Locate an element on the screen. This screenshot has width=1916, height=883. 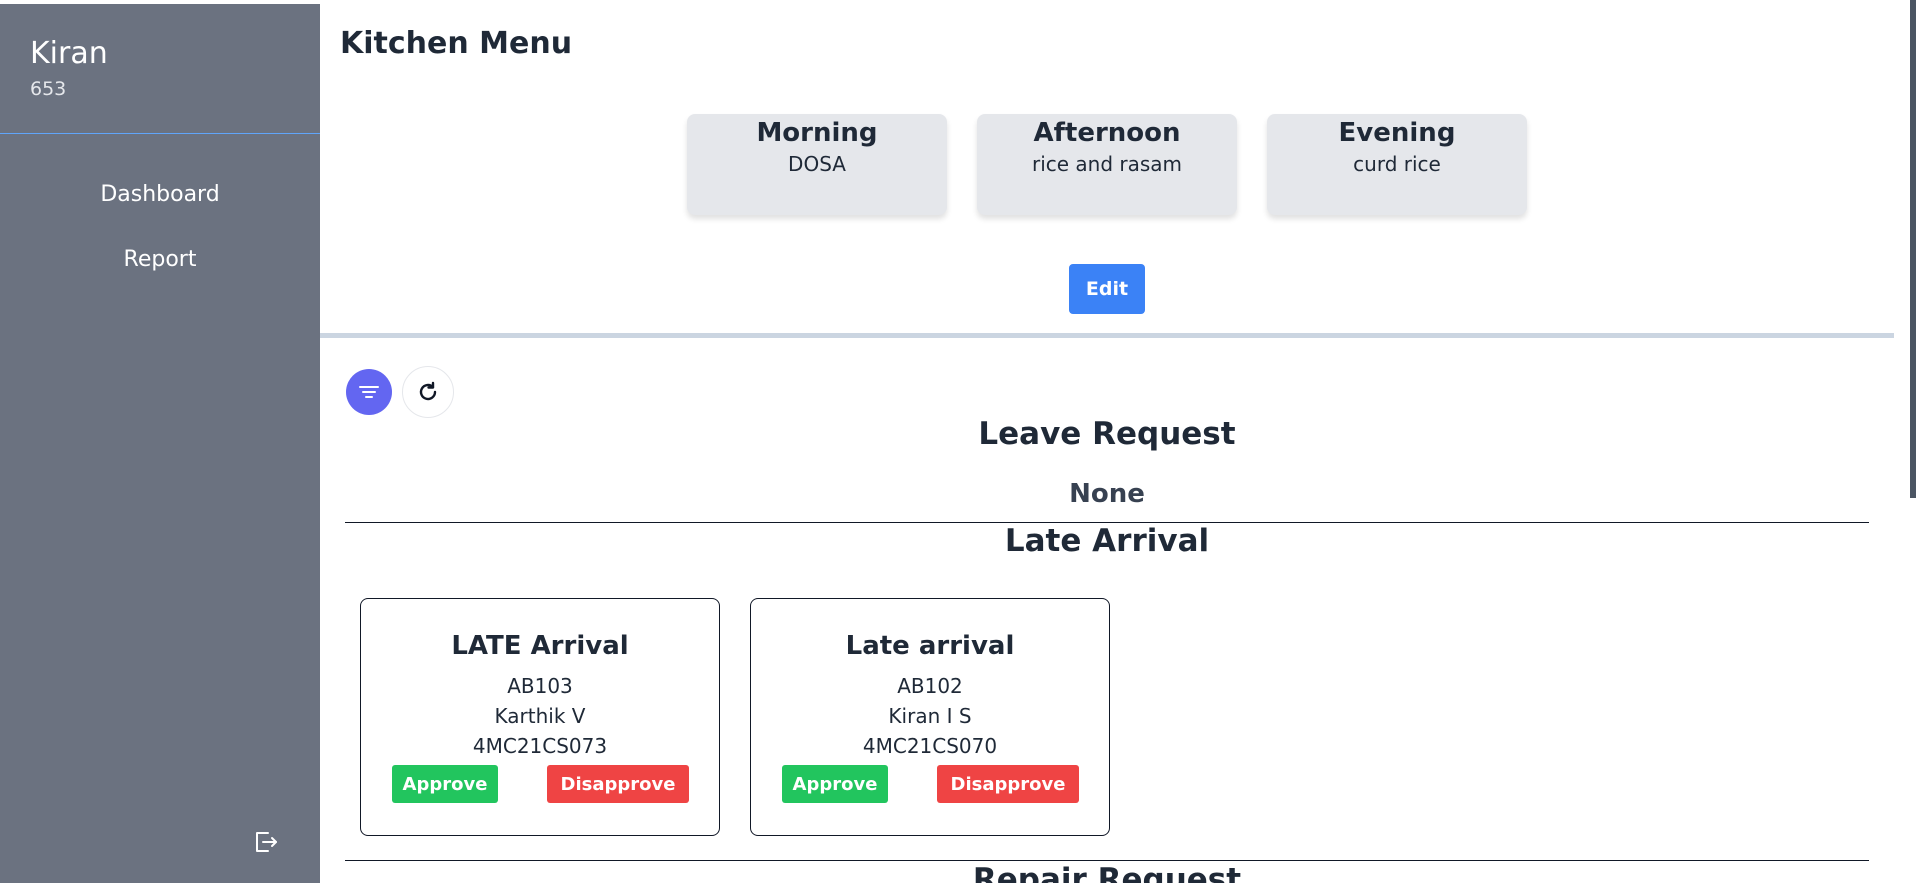
menu-dish: DOSA is located at coordinates (817, 164).